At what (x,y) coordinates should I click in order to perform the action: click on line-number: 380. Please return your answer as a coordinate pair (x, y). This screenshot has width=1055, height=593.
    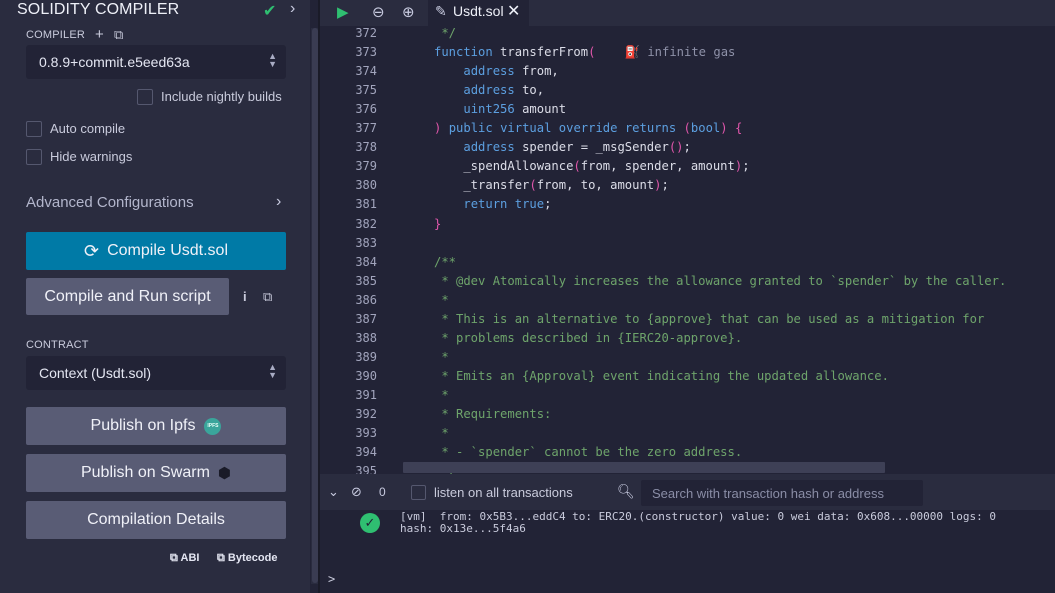
    Looking at the image, I should click on (366, 185).